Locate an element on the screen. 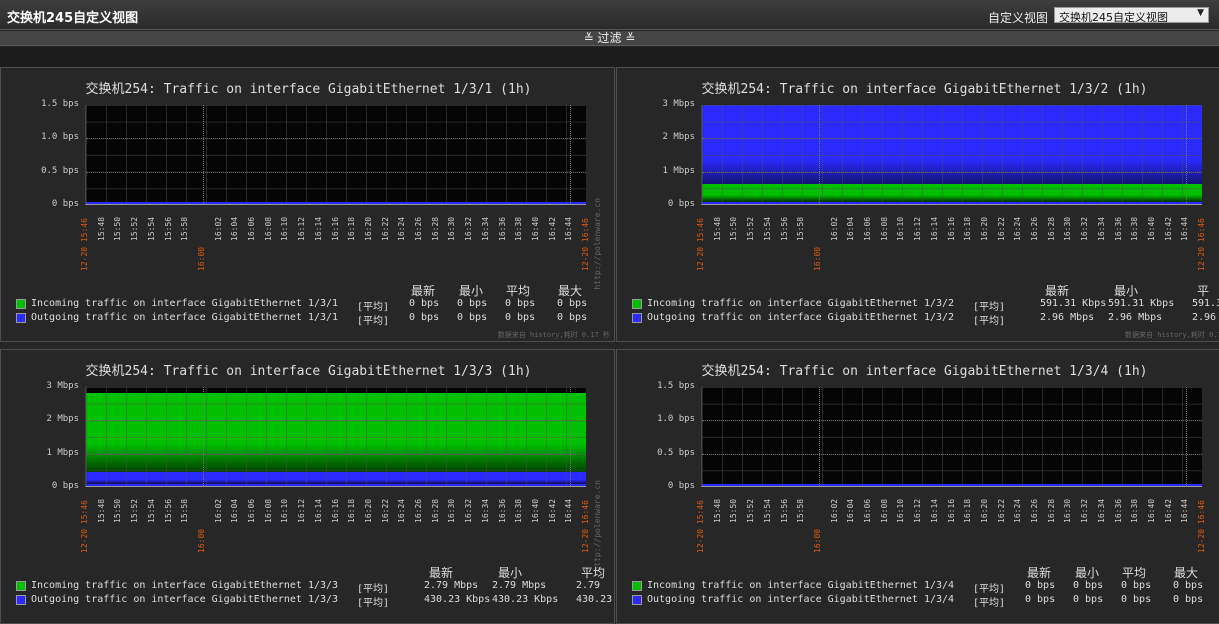  header-spacer is located at coordinates (609, 57).